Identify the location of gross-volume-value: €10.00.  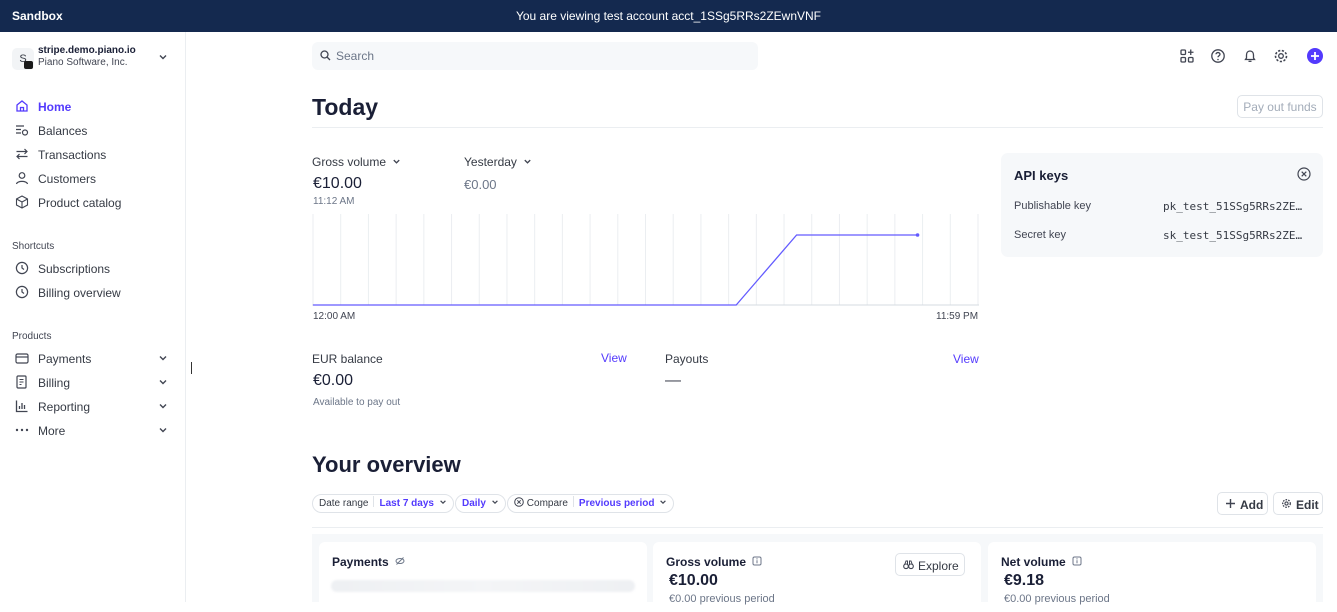
(337, 183).